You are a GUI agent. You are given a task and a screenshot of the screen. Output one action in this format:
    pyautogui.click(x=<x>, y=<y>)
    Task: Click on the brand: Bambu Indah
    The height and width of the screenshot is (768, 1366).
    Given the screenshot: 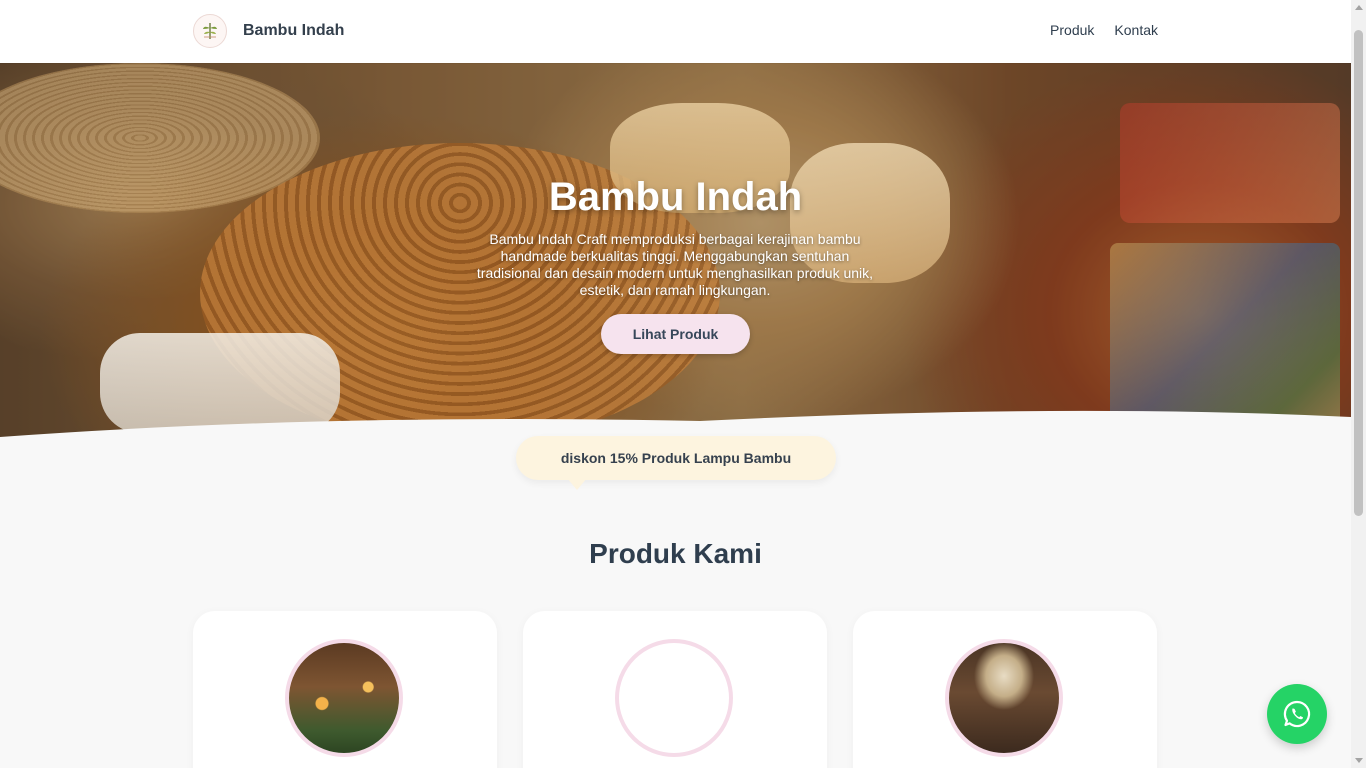 What is the action you would take?
    pyautogui.click(x=268, y=31)
    